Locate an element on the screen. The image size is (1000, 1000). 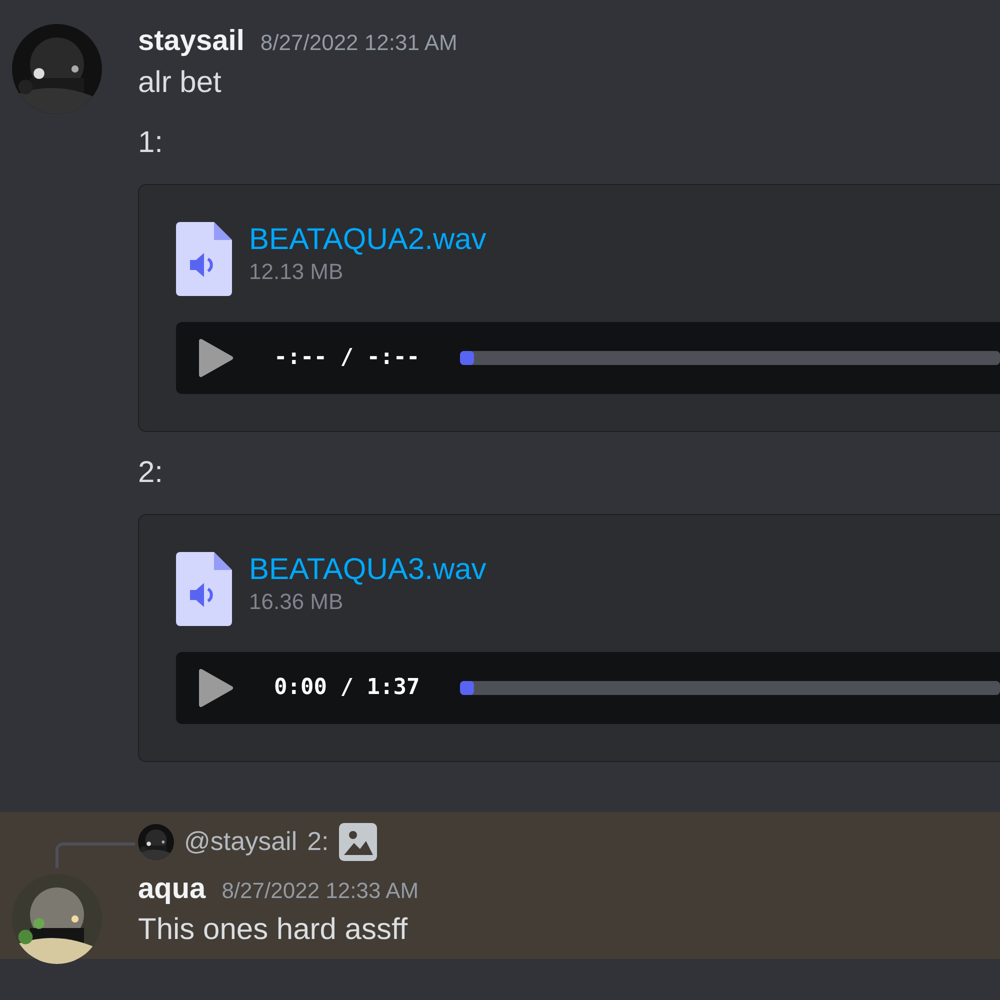
username: staysail is located at coordinates (191, 42).